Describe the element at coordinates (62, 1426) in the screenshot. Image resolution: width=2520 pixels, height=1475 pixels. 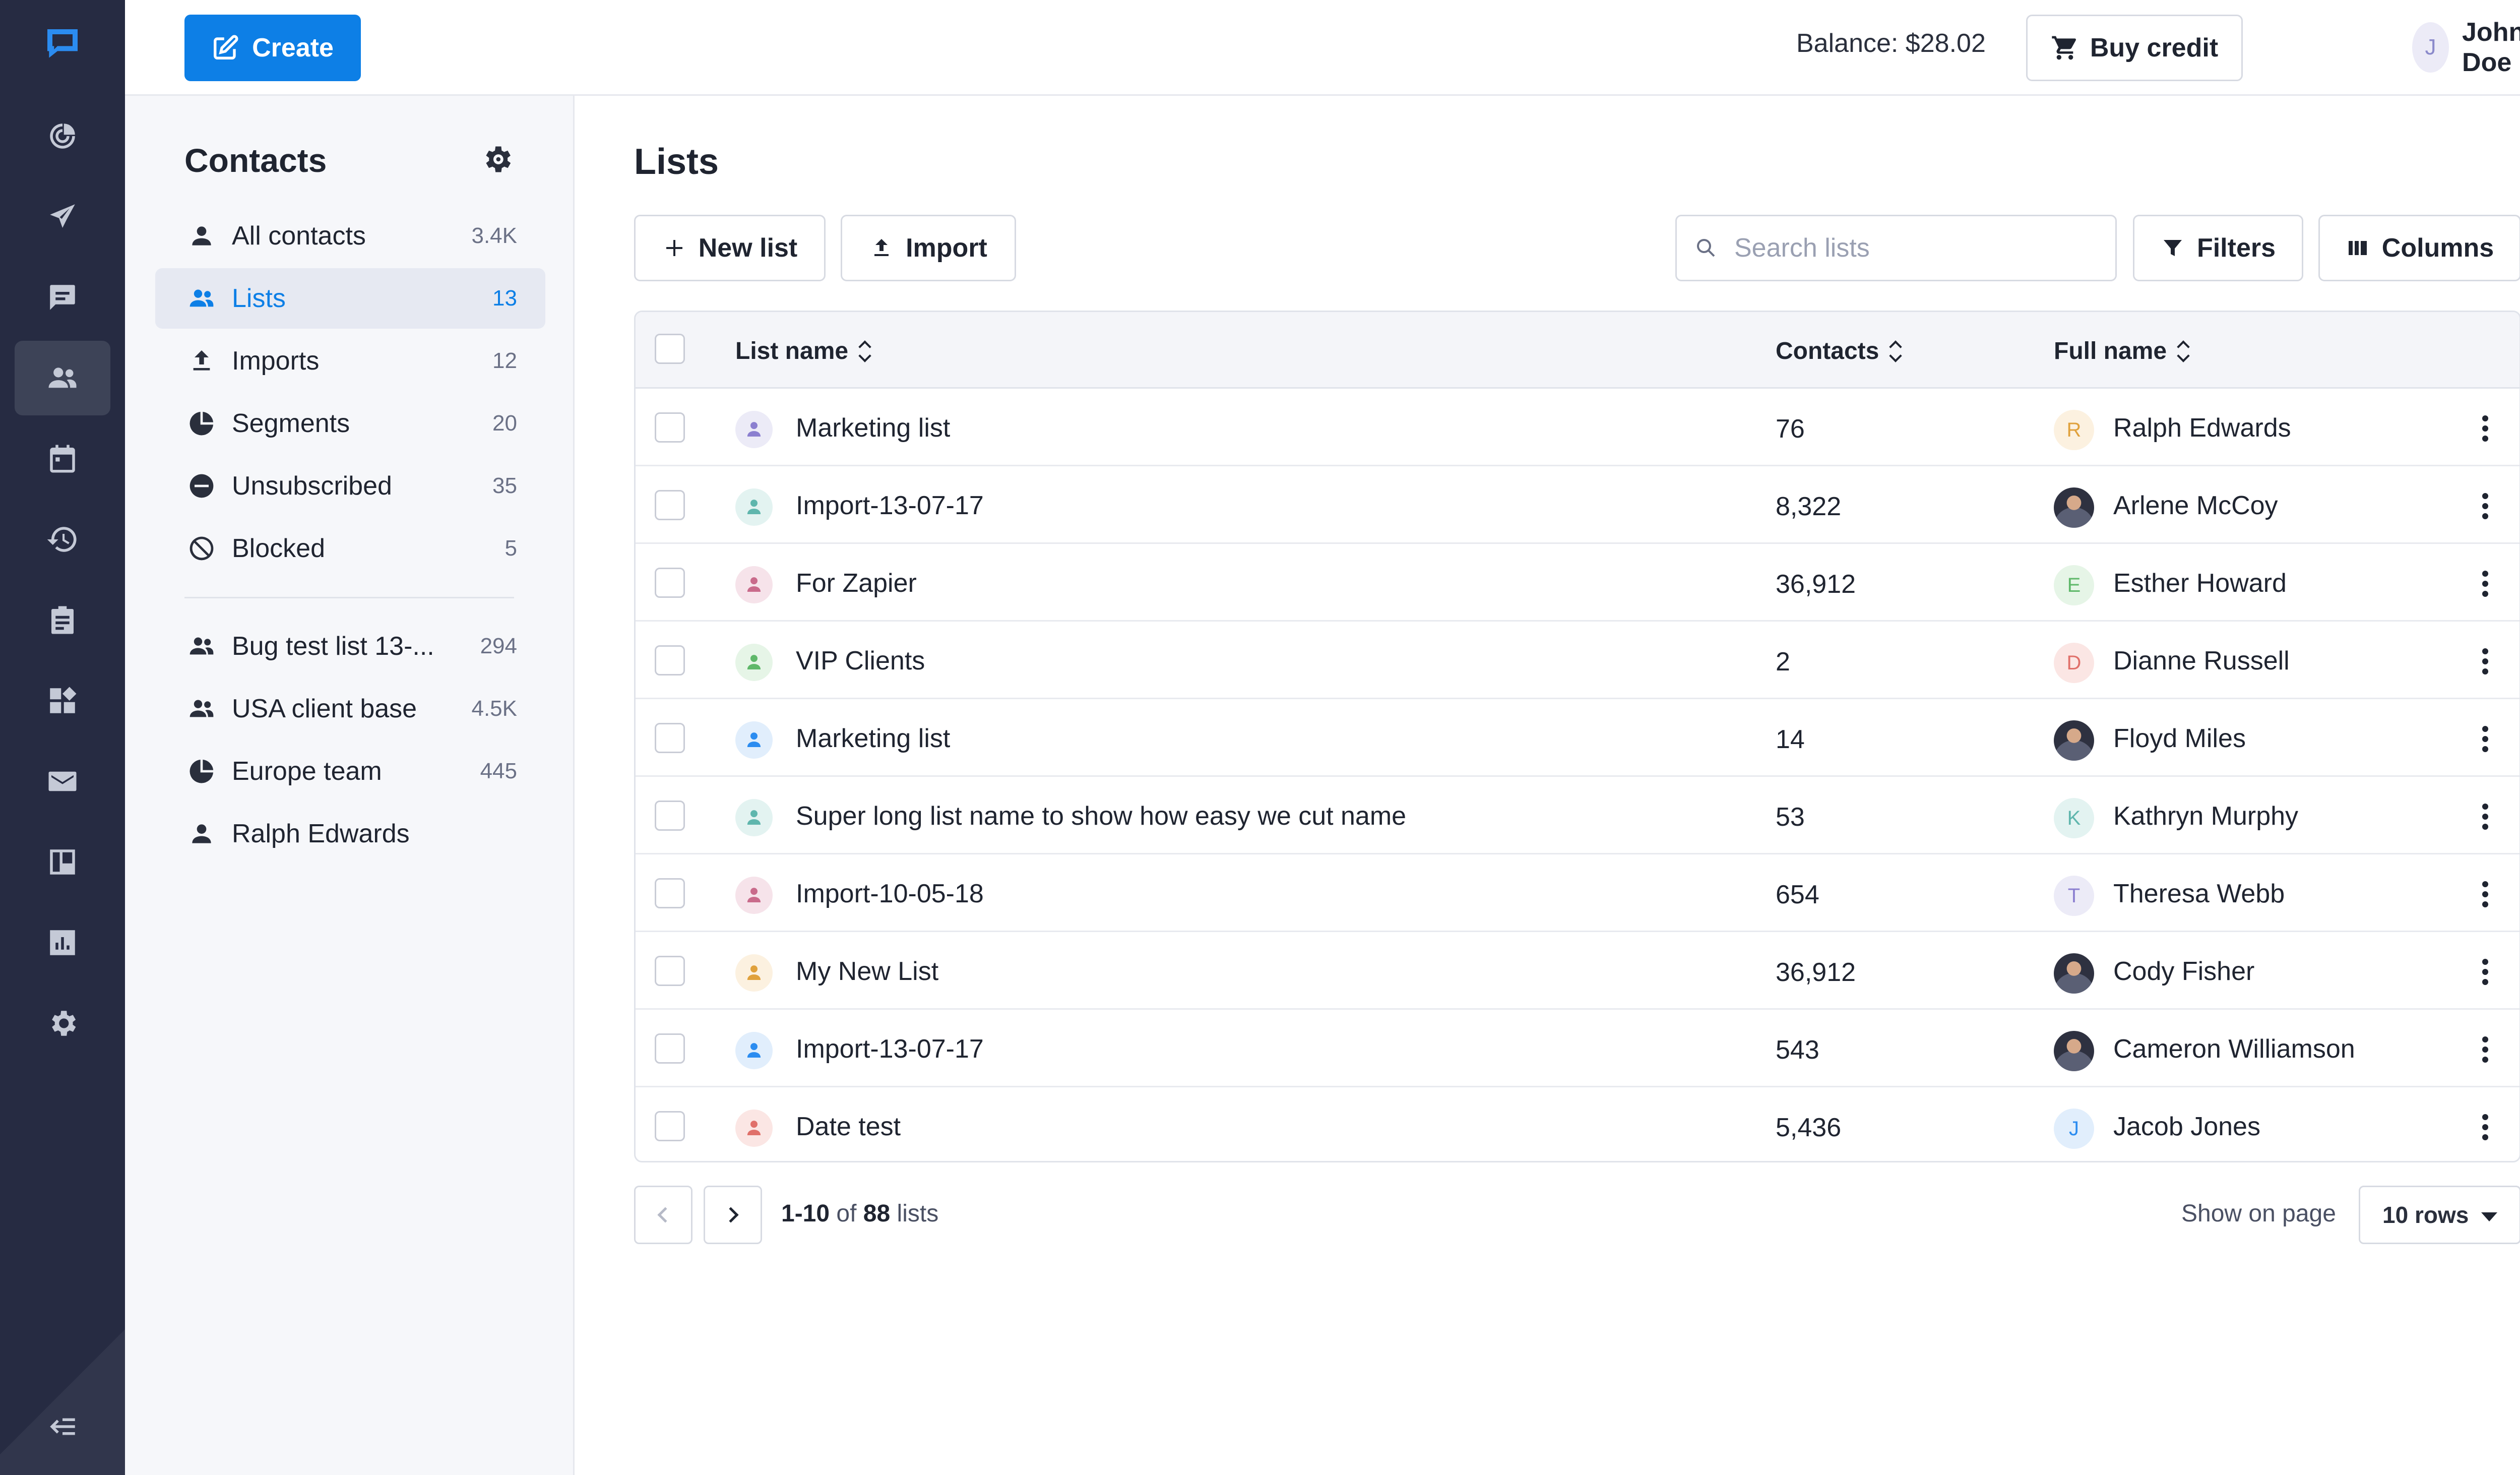
I see `collapse-icon` at that location.